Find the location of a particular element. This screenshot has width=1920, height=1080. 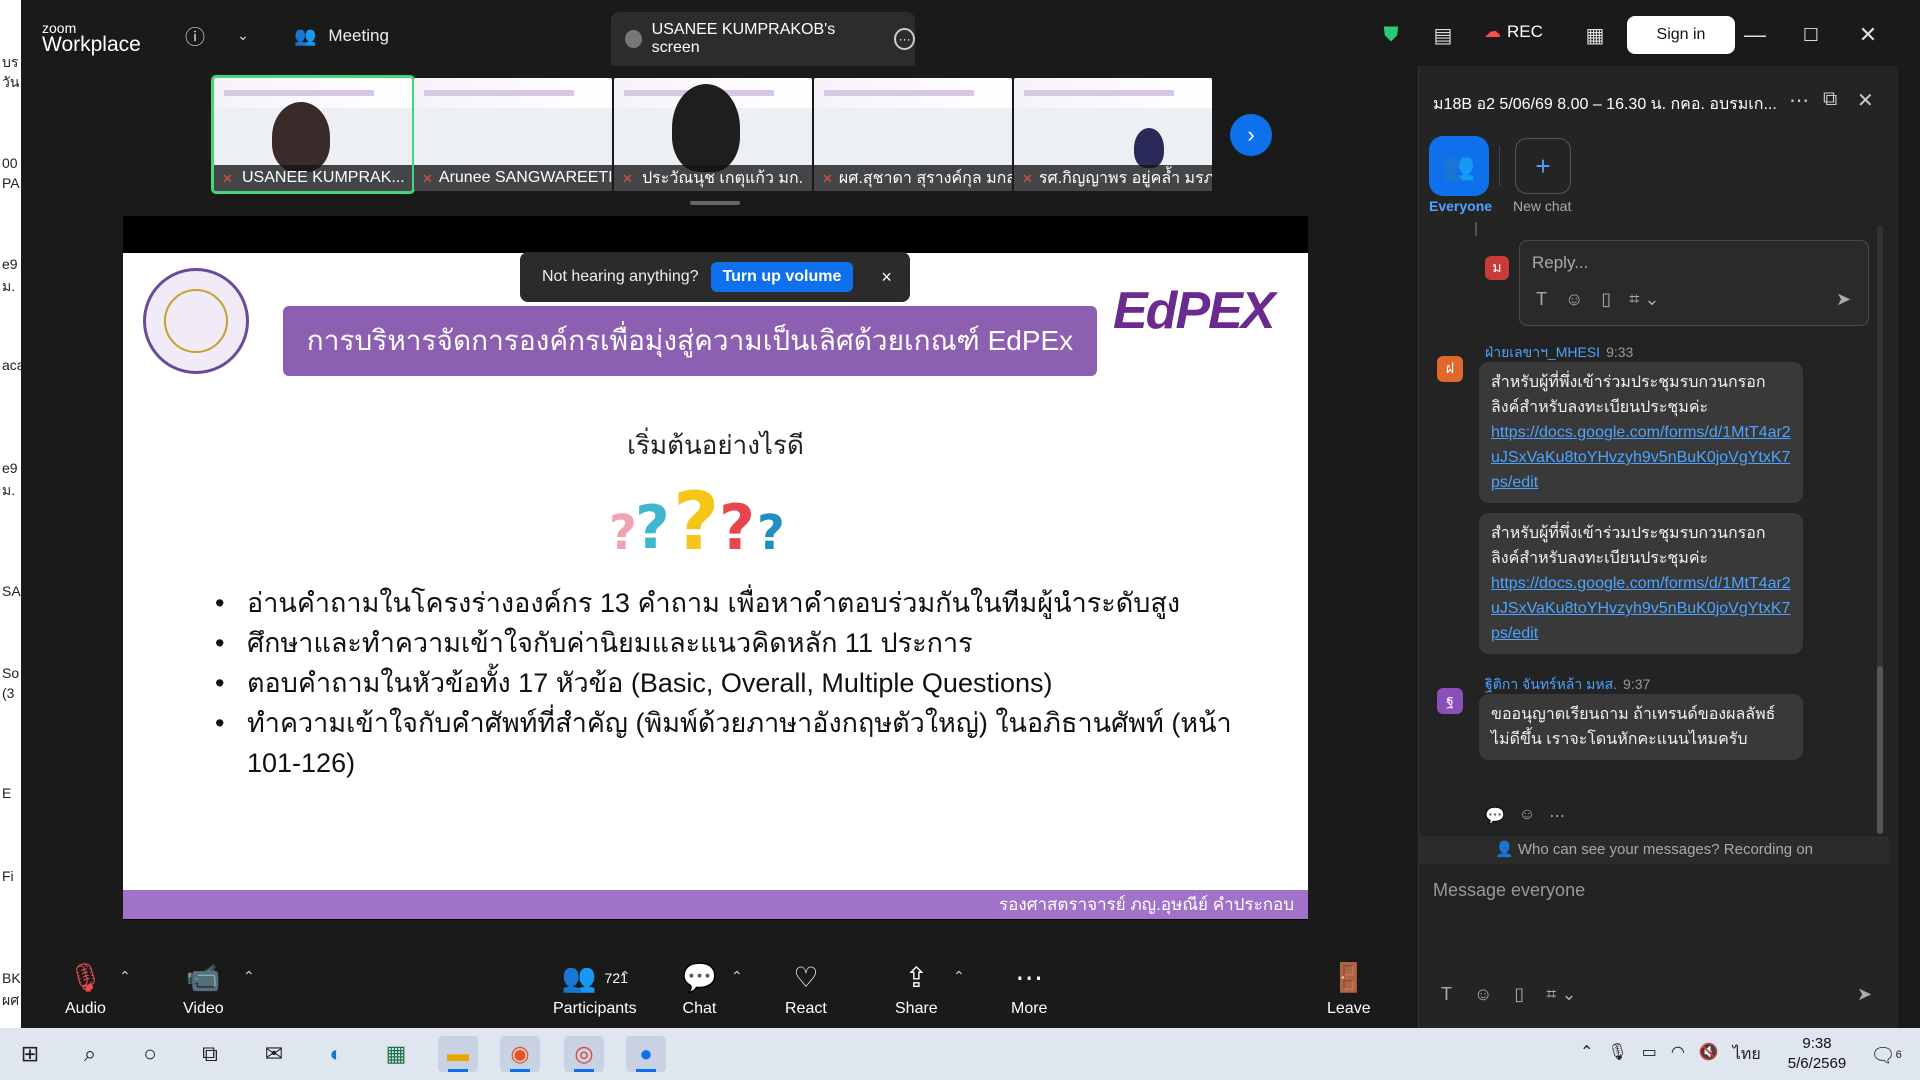

close-window-icon: ✕ is located at coordinates (1868, 35).